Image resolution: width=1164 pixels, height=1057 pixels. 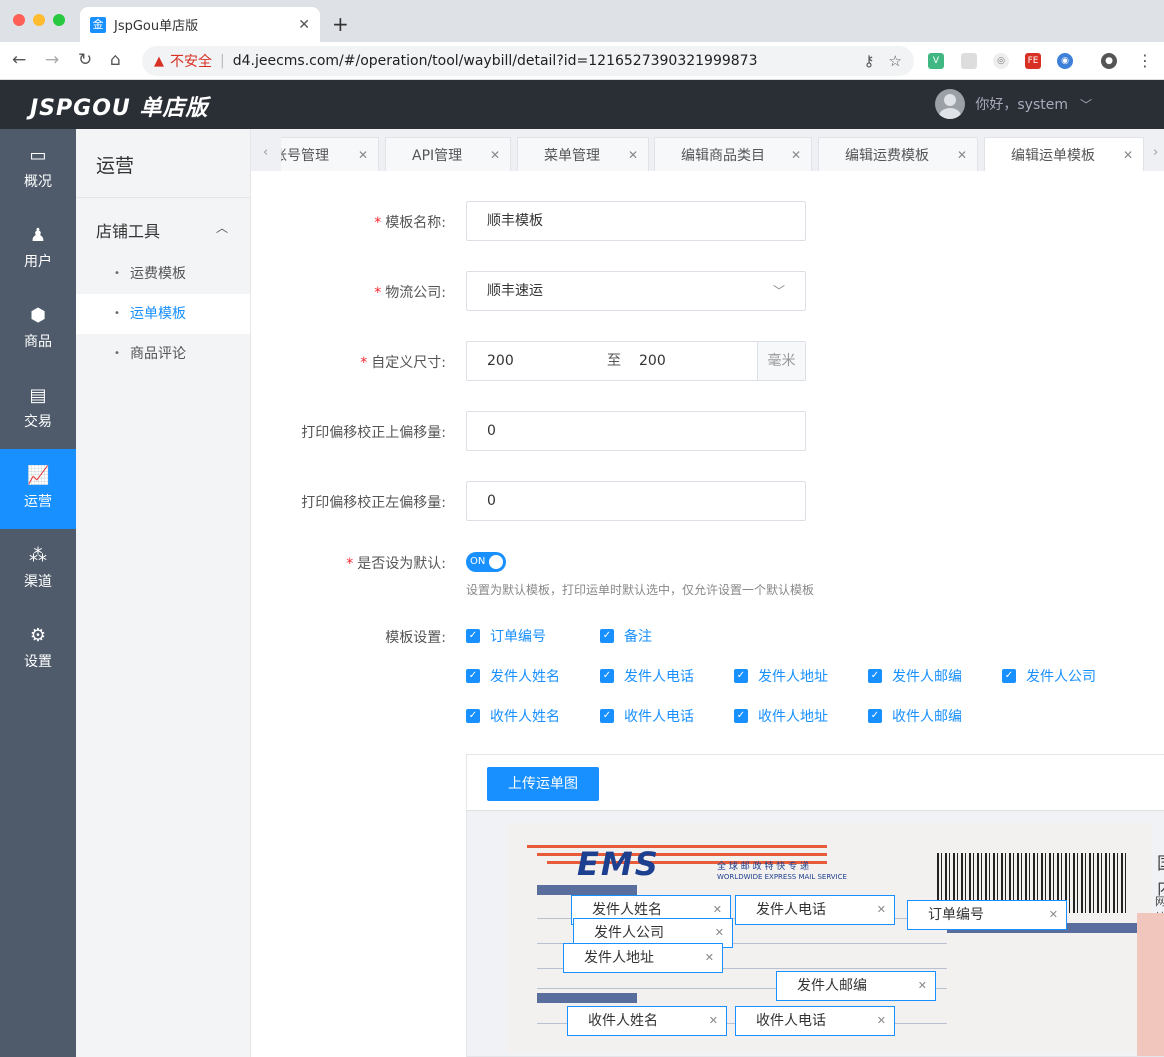 I want to click on chevron-right-icon: ›, so click(x=1155, y=152).